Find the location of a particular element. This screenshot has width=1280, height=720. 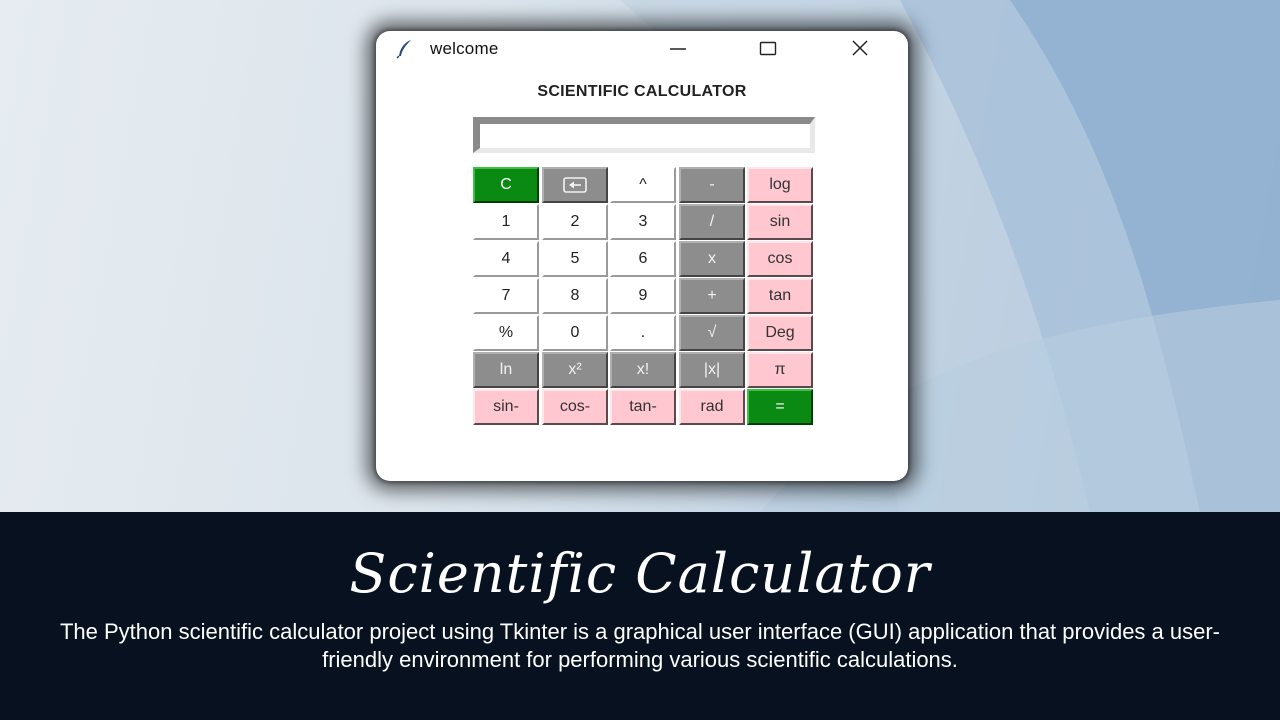

backspace-icon is located at coordinates (575, 185).